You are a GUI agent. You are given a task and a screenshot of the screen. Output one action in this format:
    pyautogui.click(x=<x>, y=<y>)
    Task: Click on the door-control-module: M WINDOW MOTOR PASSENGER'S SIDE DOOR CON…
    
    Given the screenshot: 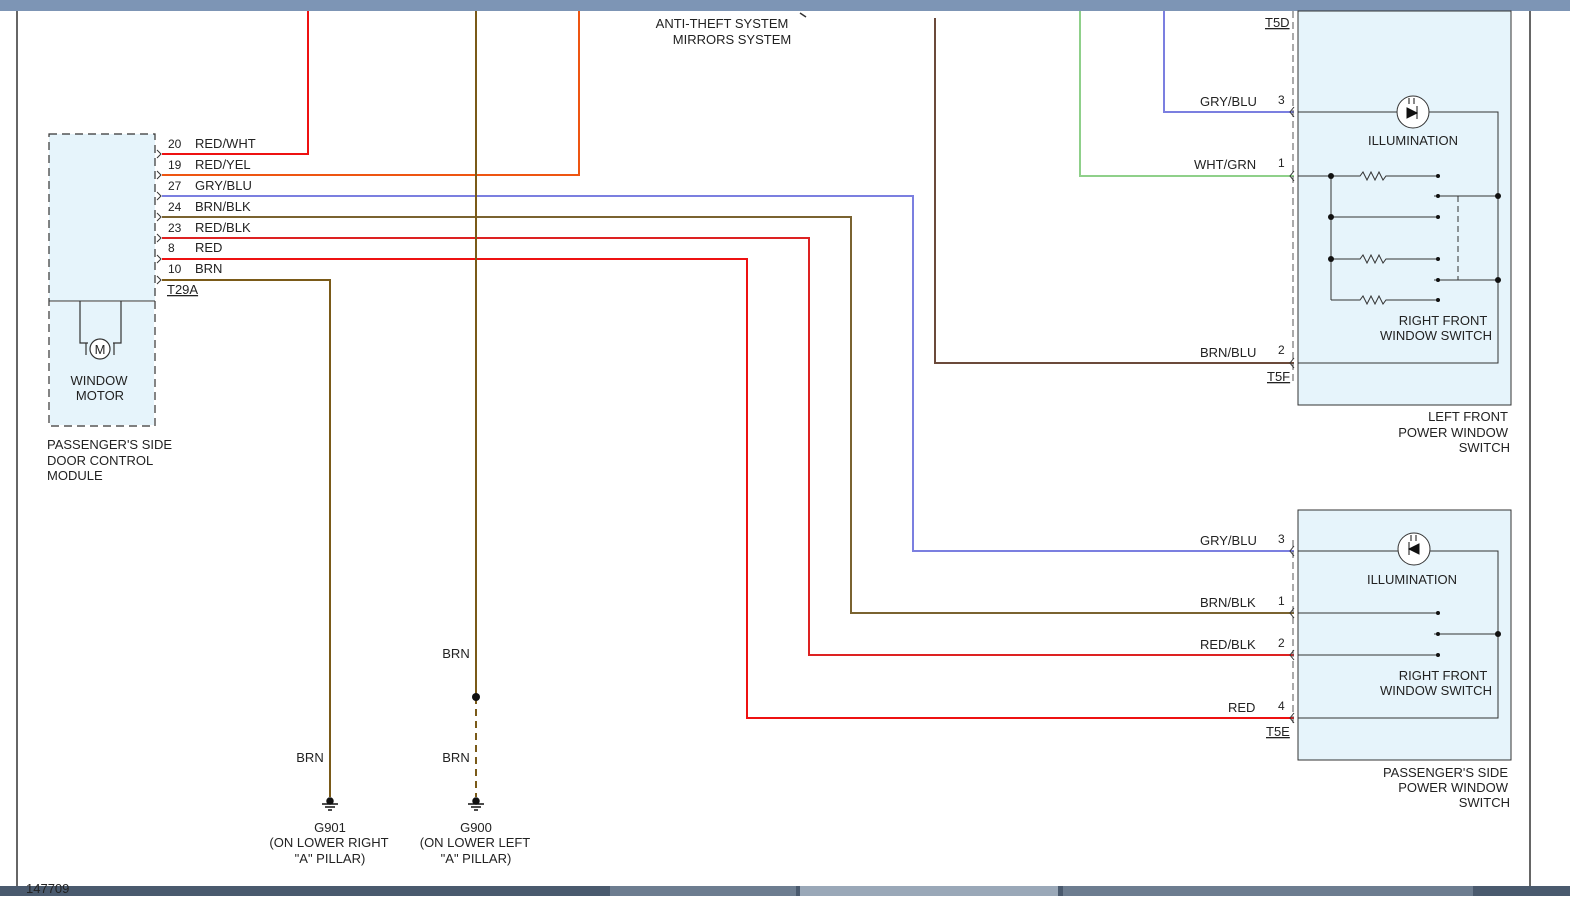 What is the action you would take?
    pyautogui.click(x=109, y=308)
    